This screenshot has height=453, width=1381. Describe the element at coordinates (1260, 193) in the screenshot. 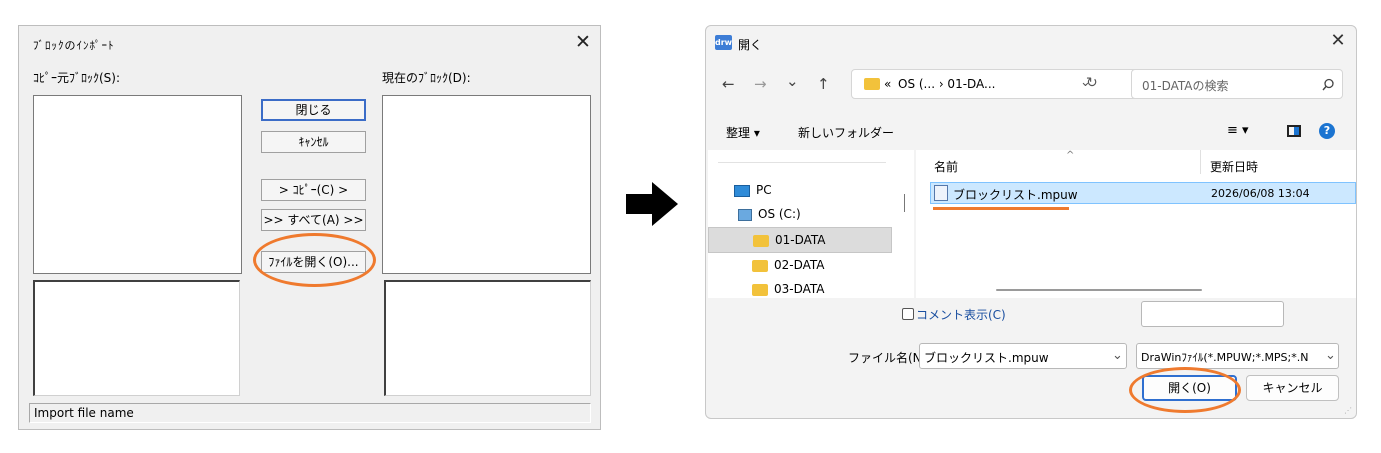

I see `file-modified: 2026/06/08 13:04` at that location.